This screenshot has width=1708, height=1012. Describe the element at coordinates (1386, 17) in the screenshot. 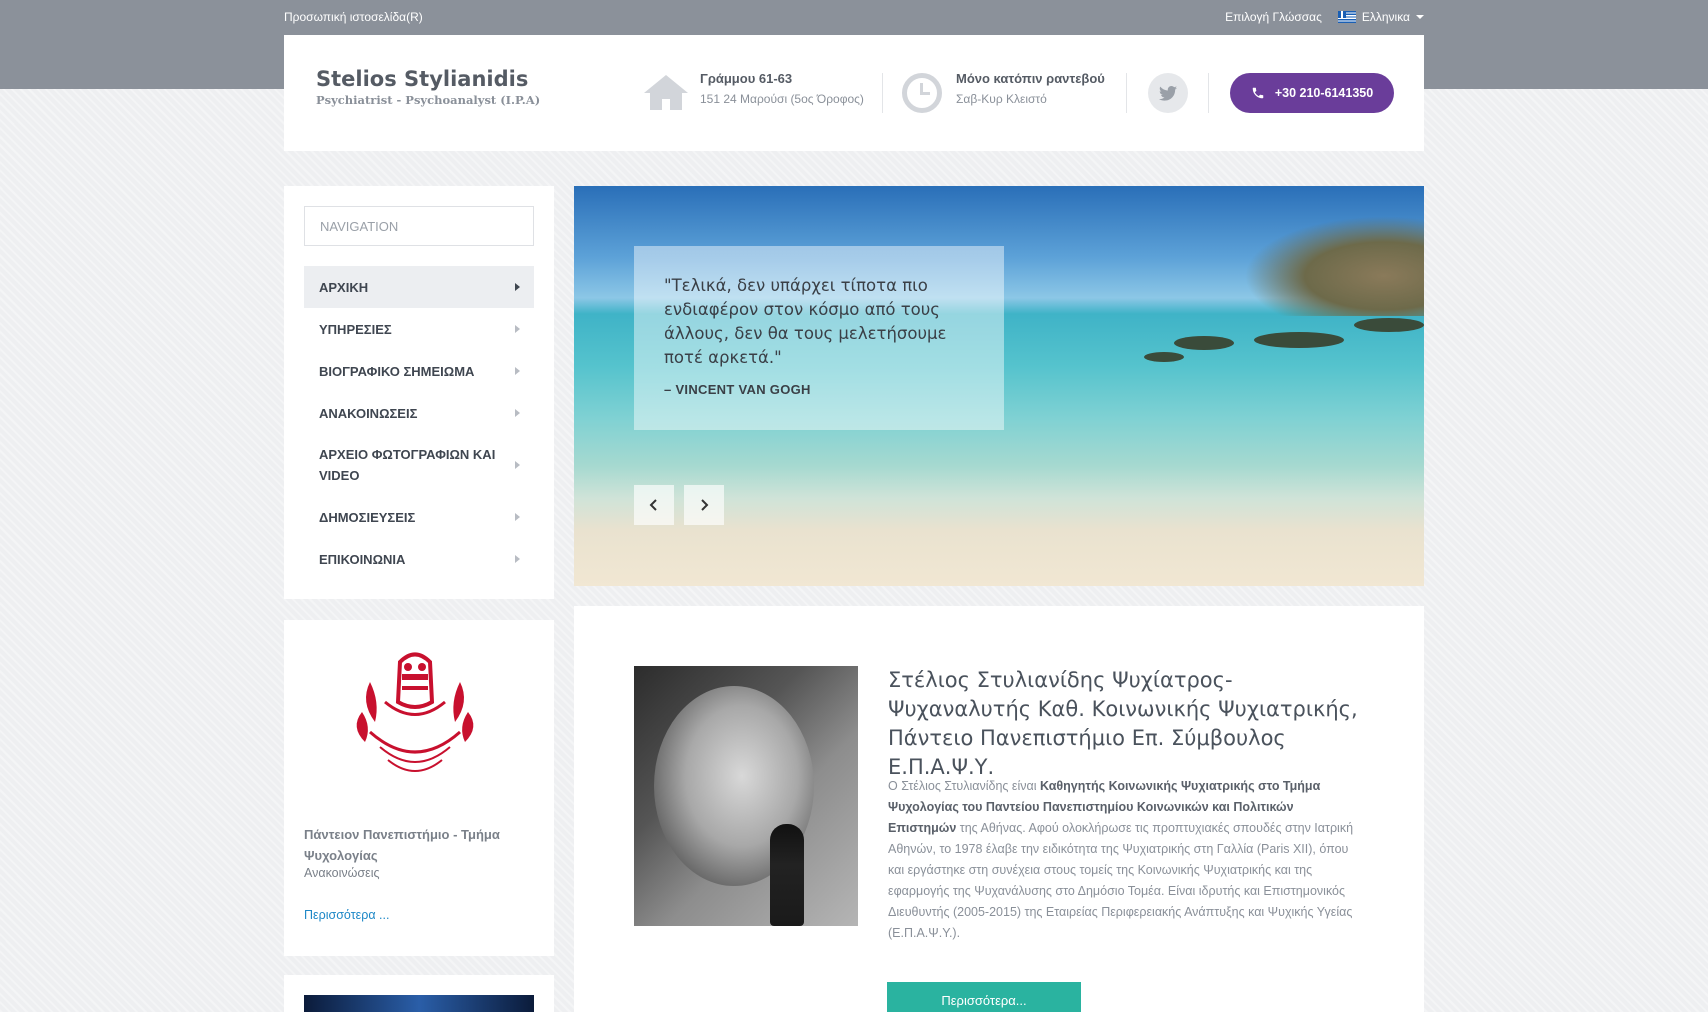

I see `language-value: Ελληνικα` at that location.